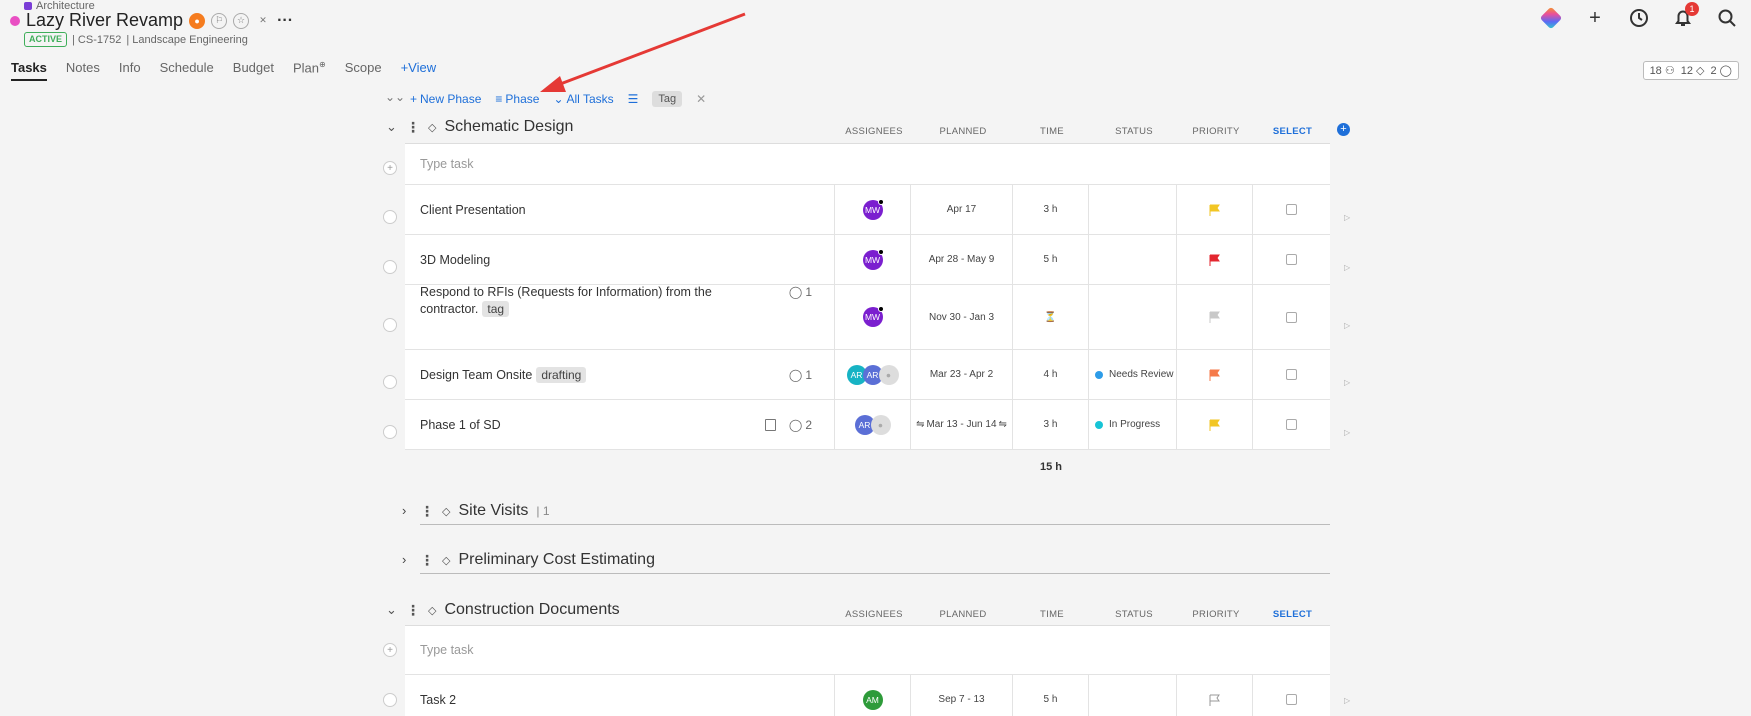 The height and width of the screenshot is (716, 1751). I want to click on phase-title: Site Visits, so click(493, 511).